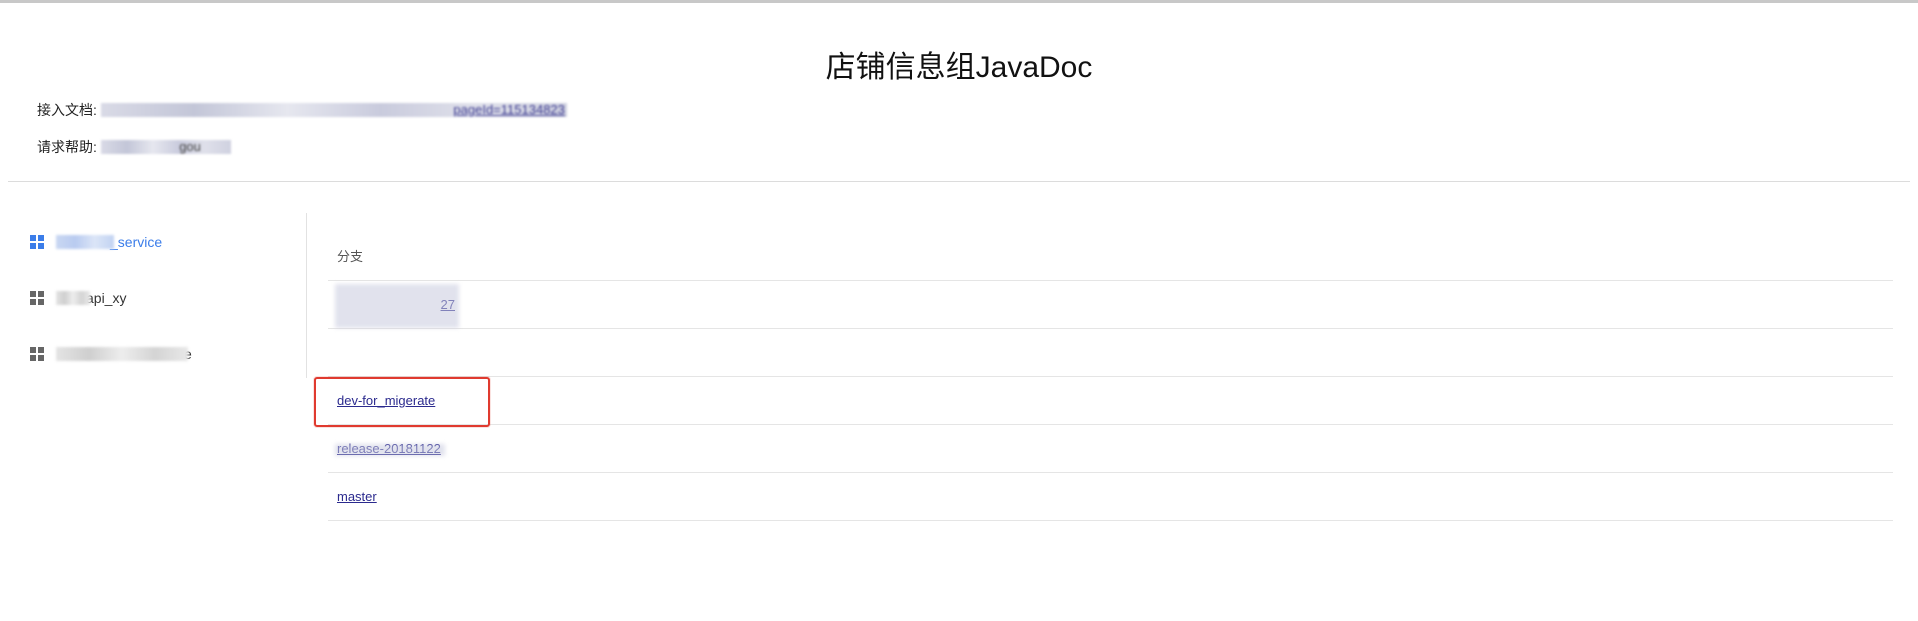  I want to click on doc-label: 接入文档:, so click(67, 110).